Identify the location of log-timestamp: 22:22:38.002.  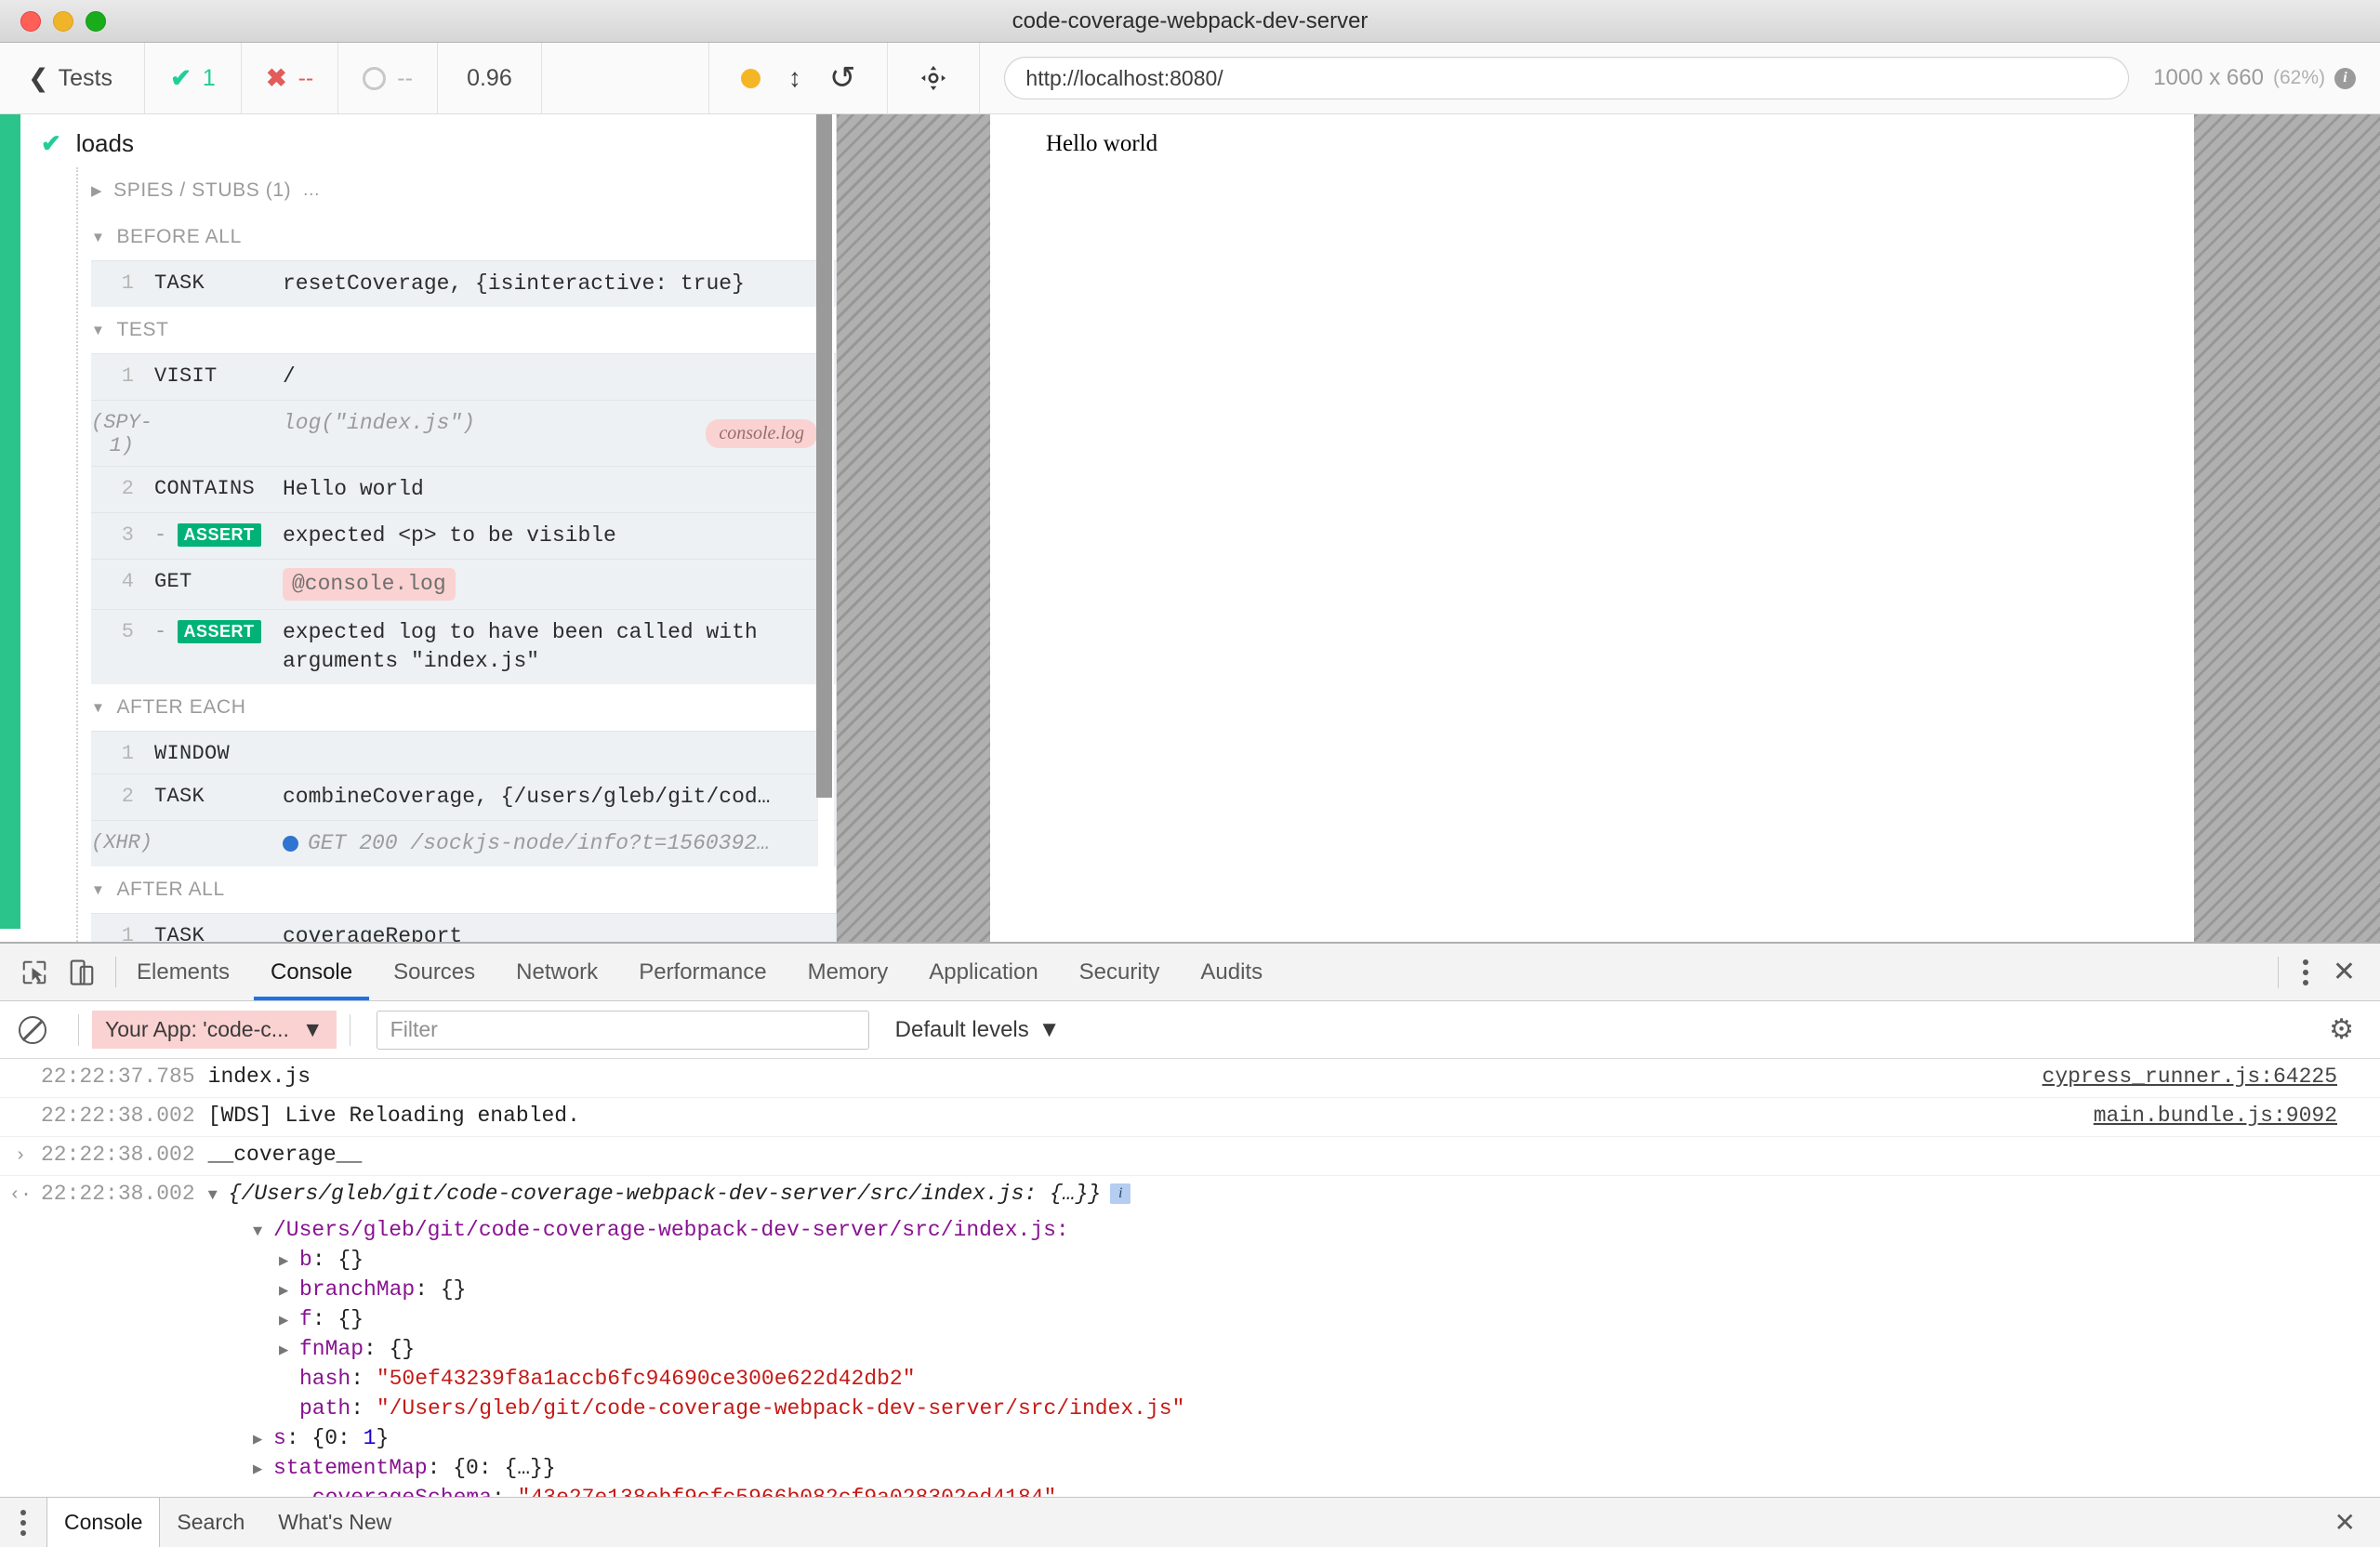
(118, 1194).